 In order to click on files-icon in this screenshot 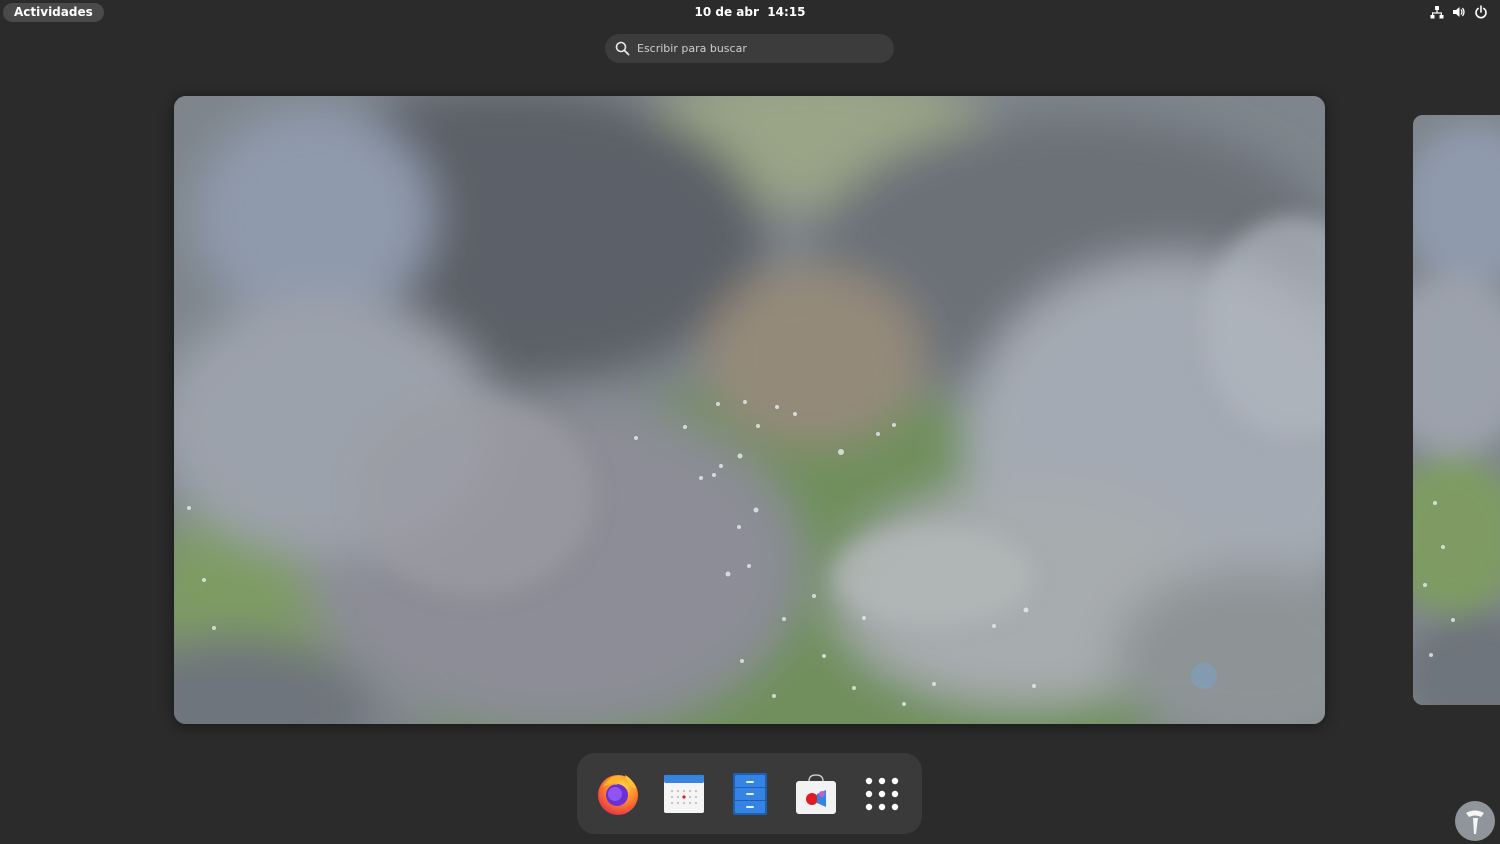, I will do `click(750, 794)`.